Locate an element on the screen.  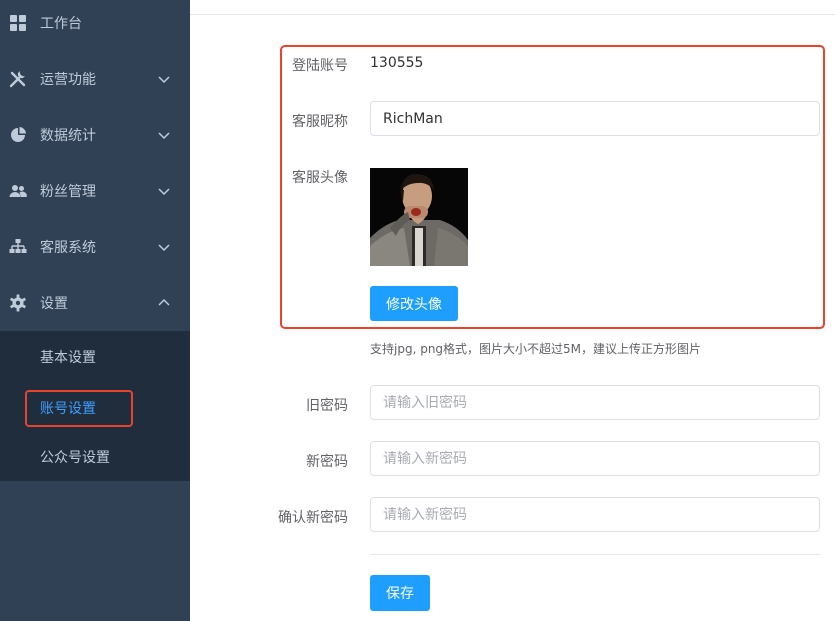
avatar-hint-text: 支持jpg, png格式，图片大小不超过5M，建议上传正方形图片 is located at coordinates (536, 349).